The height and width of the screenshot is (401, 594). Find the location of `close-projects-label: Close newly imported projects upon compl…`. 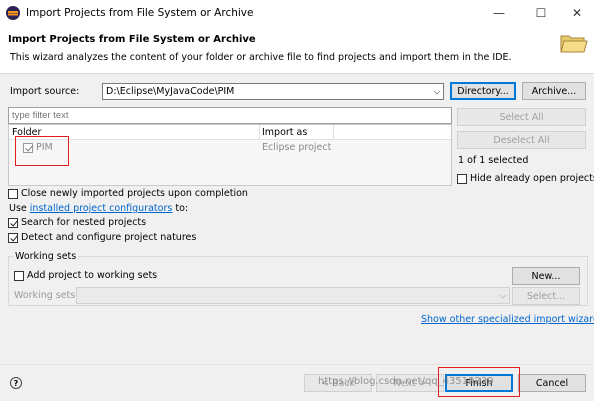

close-projects-label: Close newly imported projects upon compl… is located at coordinates (134, 193).